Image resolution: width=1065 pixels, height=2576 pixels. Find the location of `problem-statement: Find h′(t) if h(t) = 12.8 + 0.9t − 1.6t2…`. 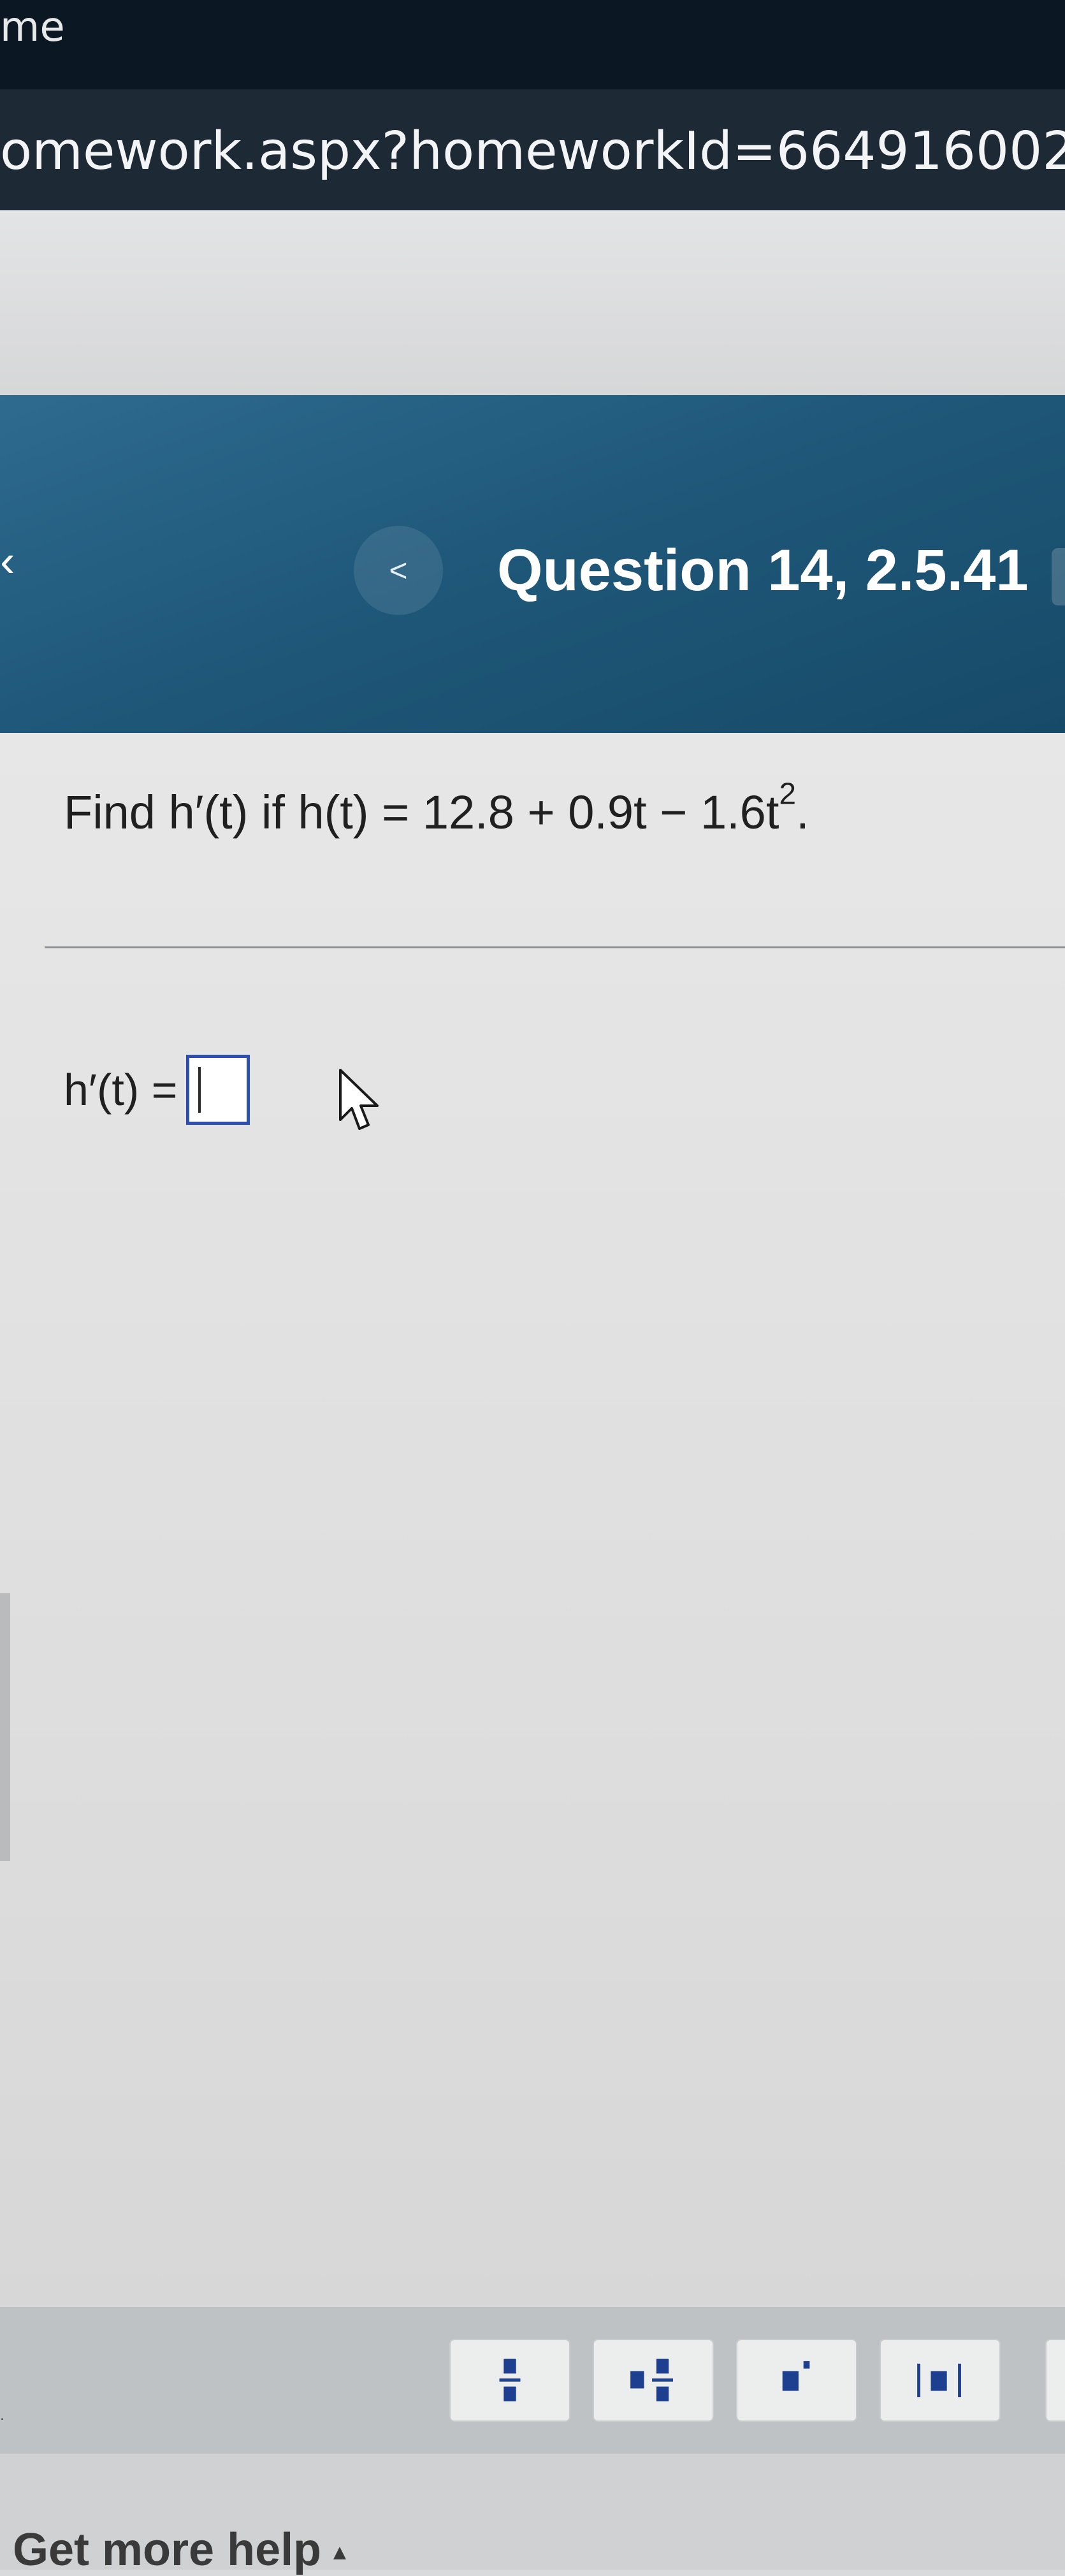

problem-statement: Find h′(t) if h(t) = 12.8 + 0.9t − 1.6t2… is located at coordinates (436, 812).